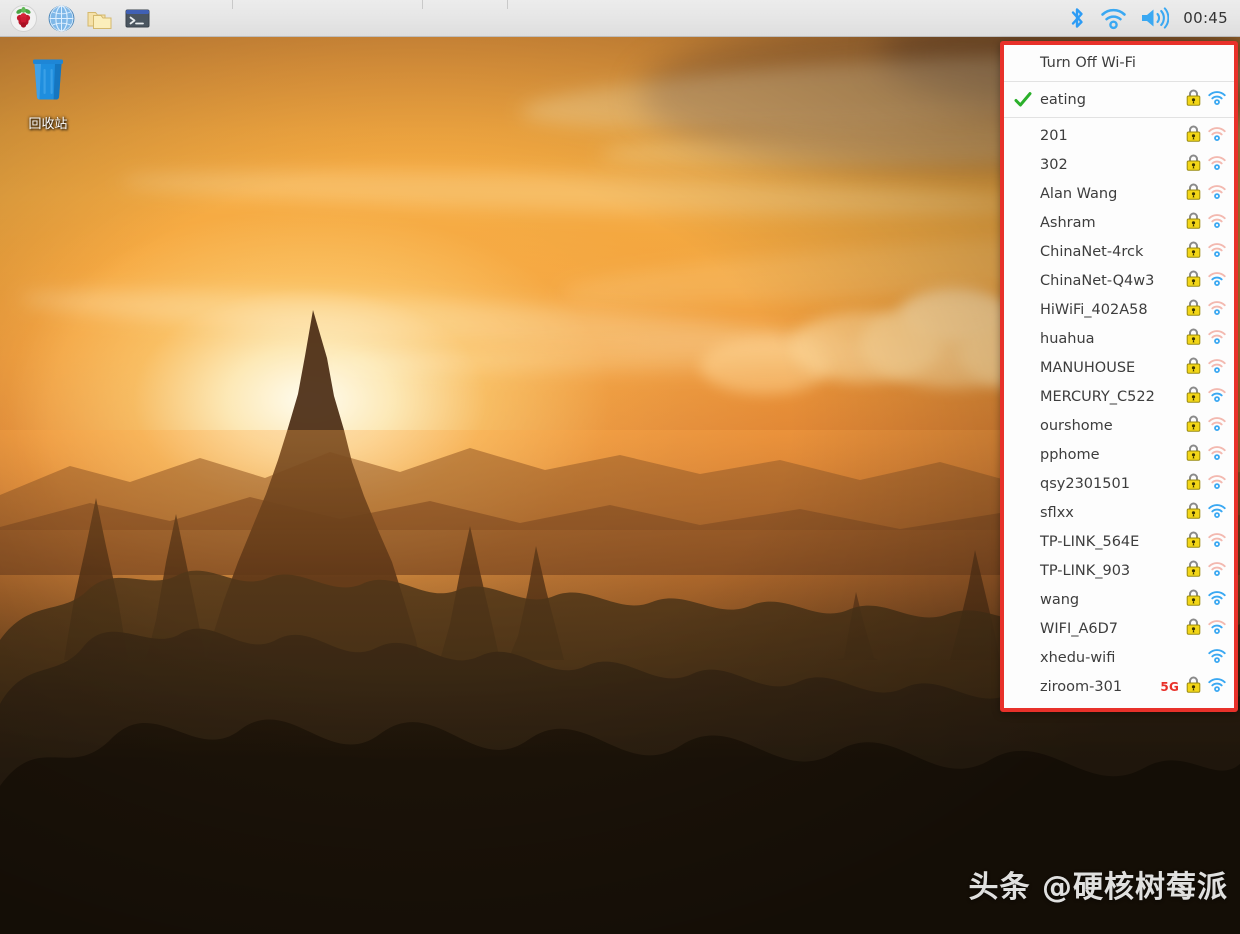 This screenshot has width=1240, height=934. I want to click on wifi-ssid-label: ourshome, so click(1076, 425).